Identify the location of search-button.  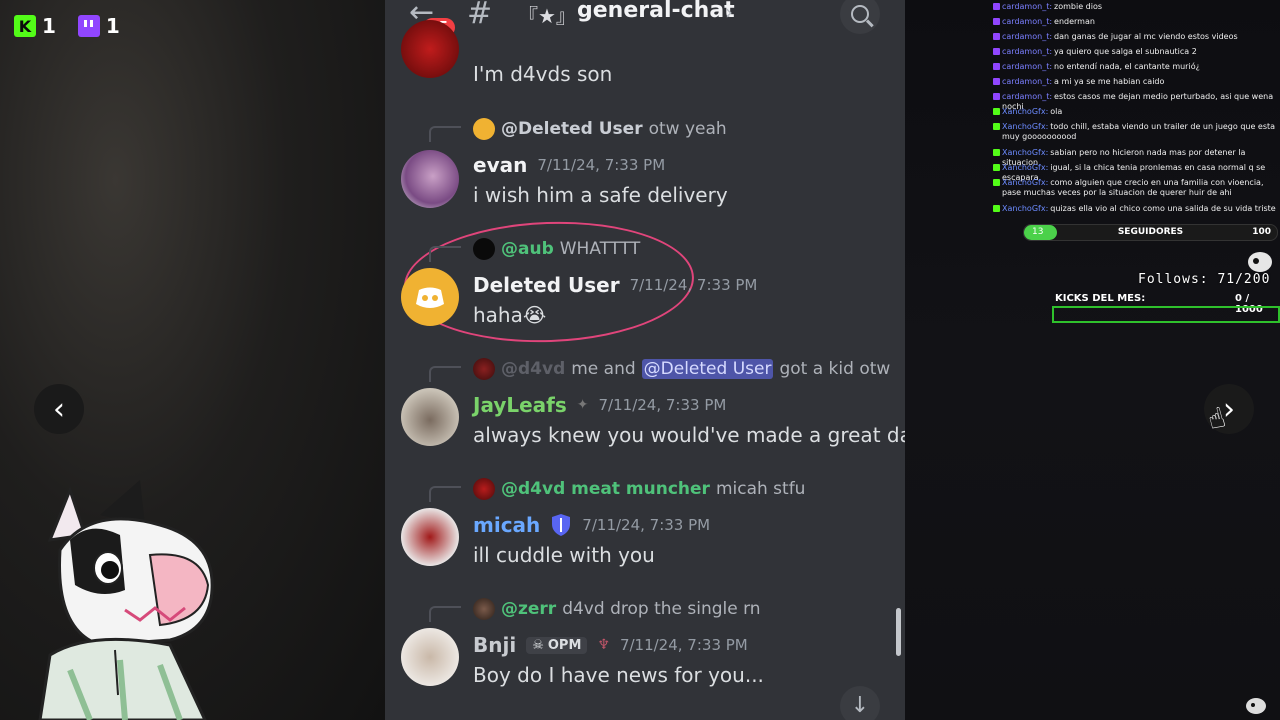
(860, 17).